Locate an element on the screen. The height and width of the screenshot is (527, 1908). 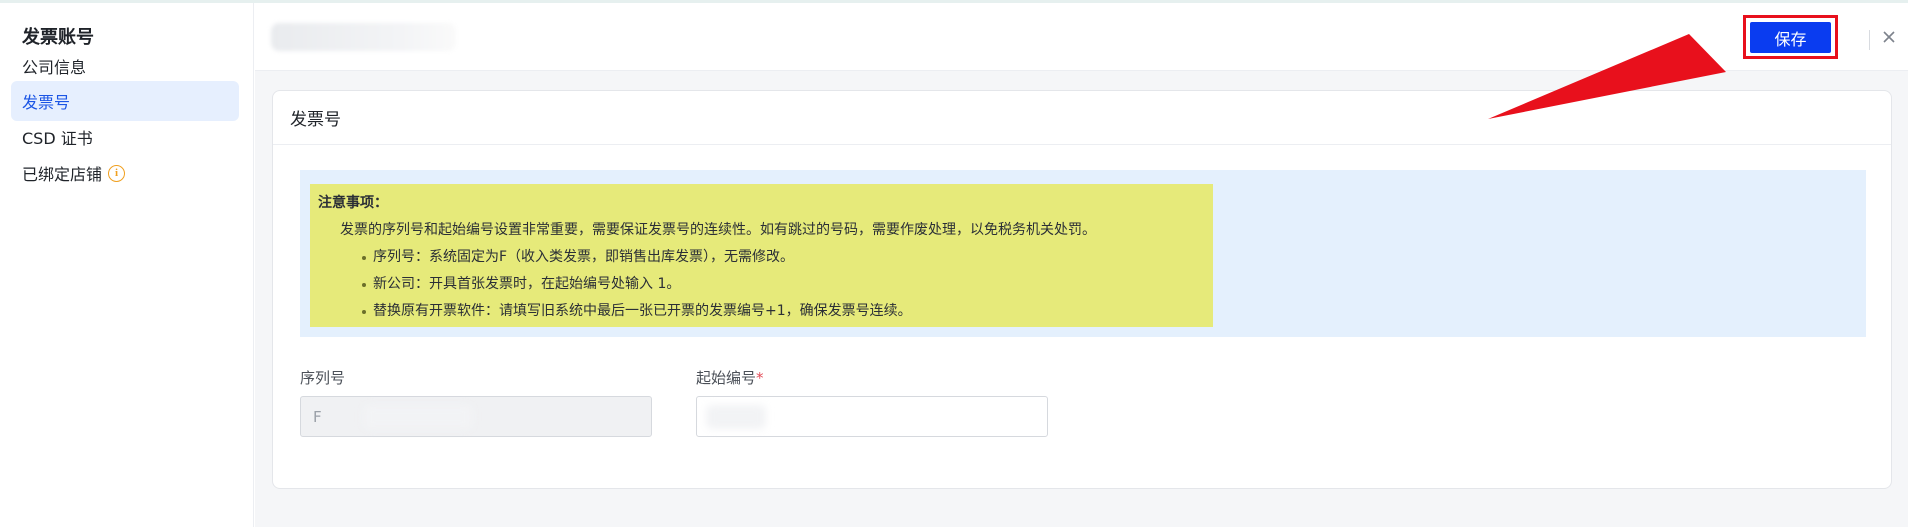
redacted-start-number is located at coordinates (736, 417).